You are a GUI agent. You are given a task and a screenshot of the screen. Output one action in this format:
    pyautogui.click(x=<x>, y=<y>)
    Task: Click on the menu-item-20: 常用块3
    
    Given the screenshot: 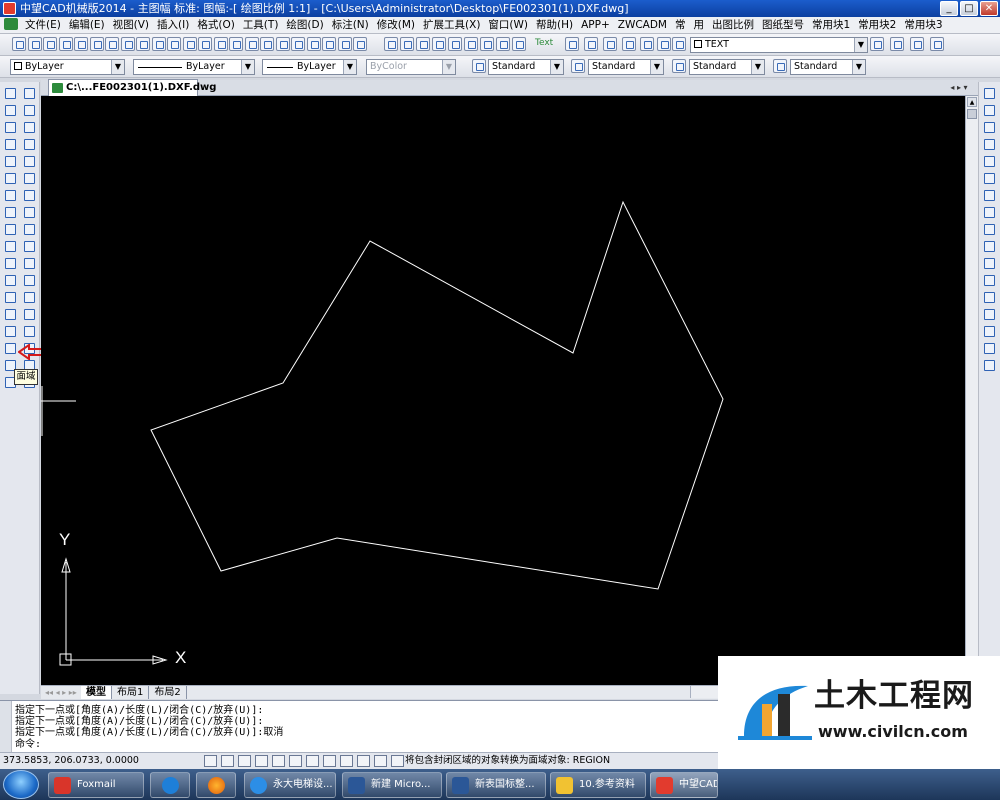 What is the action you would take?
    pyautogui.click(x=923, y=25)
    